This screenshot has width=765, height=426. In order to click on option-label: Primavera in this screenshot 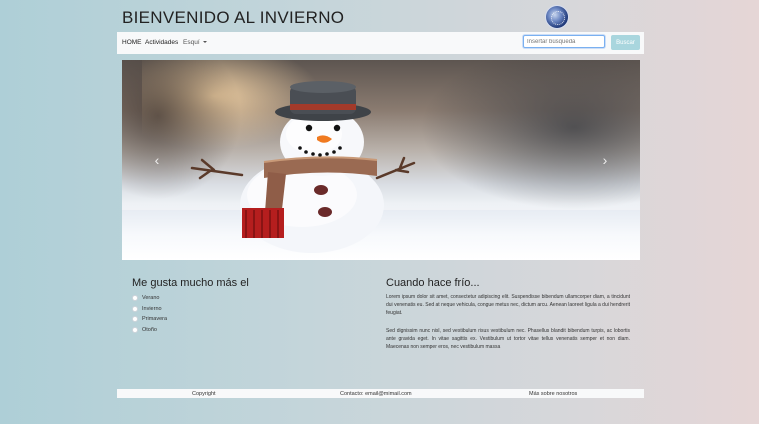, I will do `click(155, 319)`.